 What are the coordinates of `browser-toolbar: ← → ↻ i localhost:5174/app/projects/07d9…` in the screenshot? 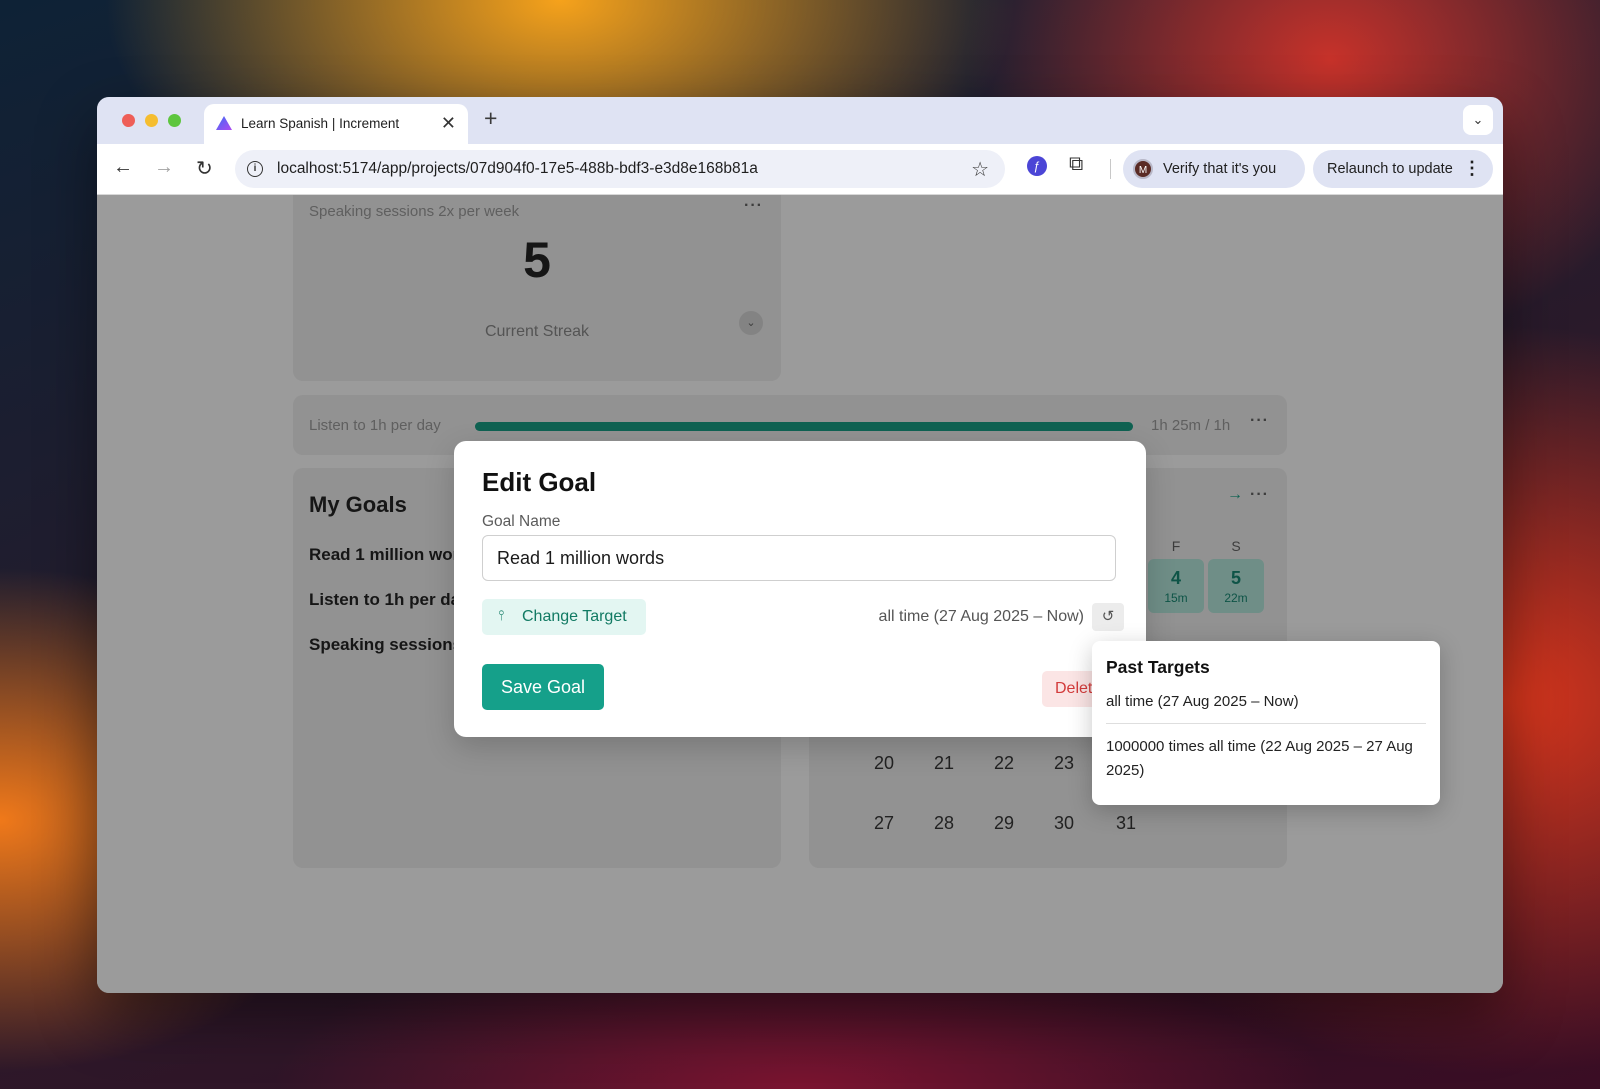 It's located at (800, 169).